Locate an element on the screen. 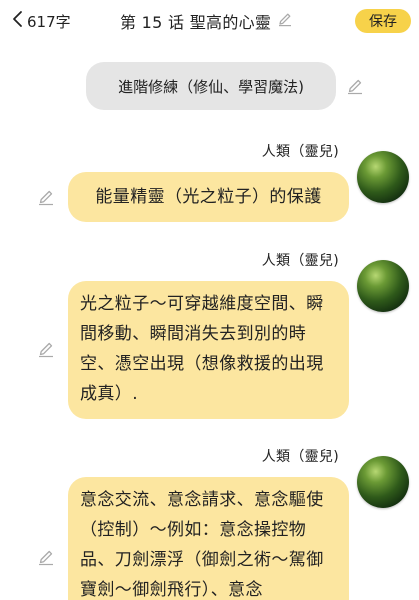 Image resolution: width=419 pixels, height=600 pixels. chapter-title-text: 第 15 话 聖高的心靈 is located at coordinates (196, 22).